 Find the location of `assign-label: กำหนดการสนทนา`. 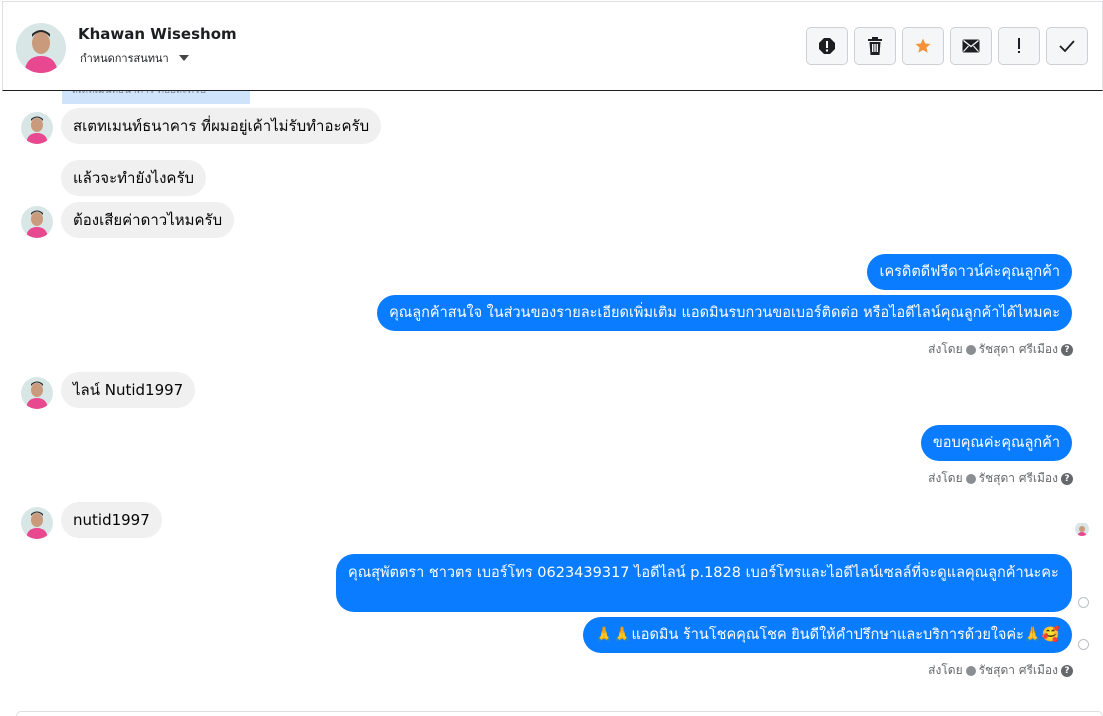

assign-label: กำหนดการสนทนา is located at coordinates (124, 58).